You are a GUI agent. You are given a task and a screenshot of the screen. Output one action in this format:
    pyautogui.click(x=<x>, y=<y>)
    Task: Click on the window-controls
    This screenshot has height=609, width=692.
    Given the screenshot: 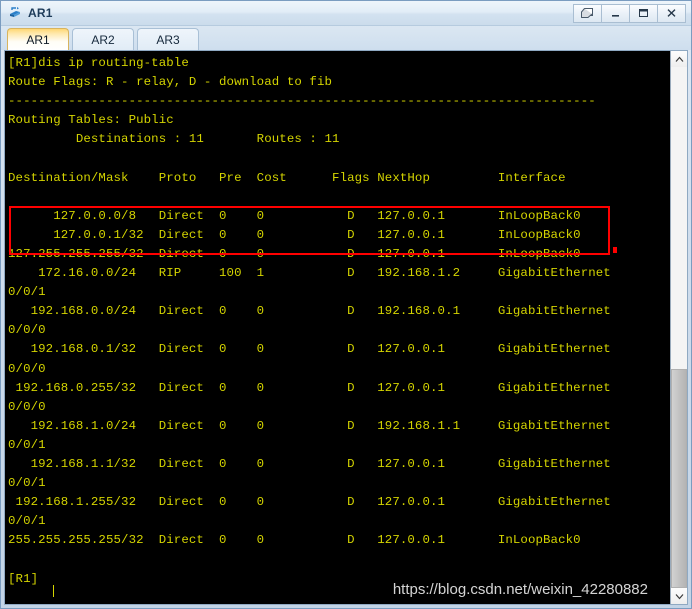 What is the action you would take?
    pyautogui.click(x=629, y=13)
    